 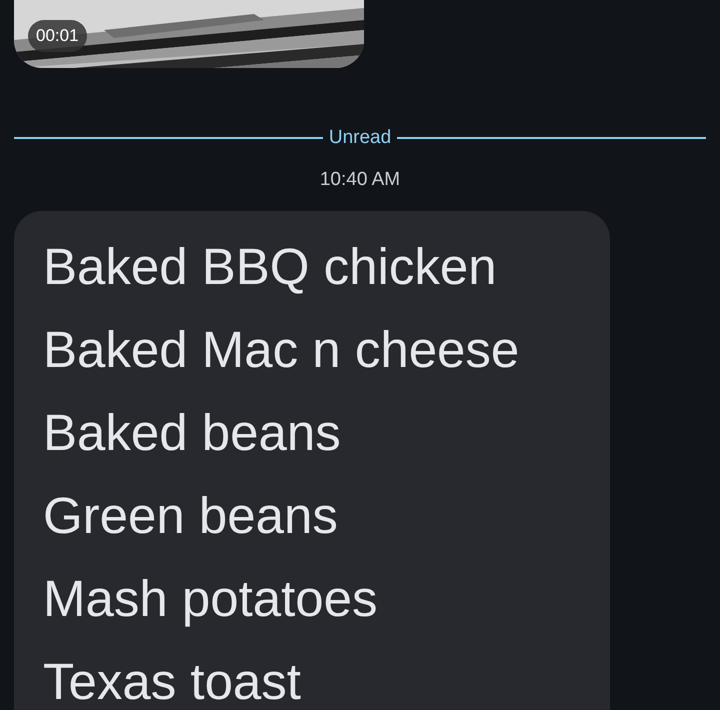 I want to click on message-line: Green beans, so click(x=191, y=516).